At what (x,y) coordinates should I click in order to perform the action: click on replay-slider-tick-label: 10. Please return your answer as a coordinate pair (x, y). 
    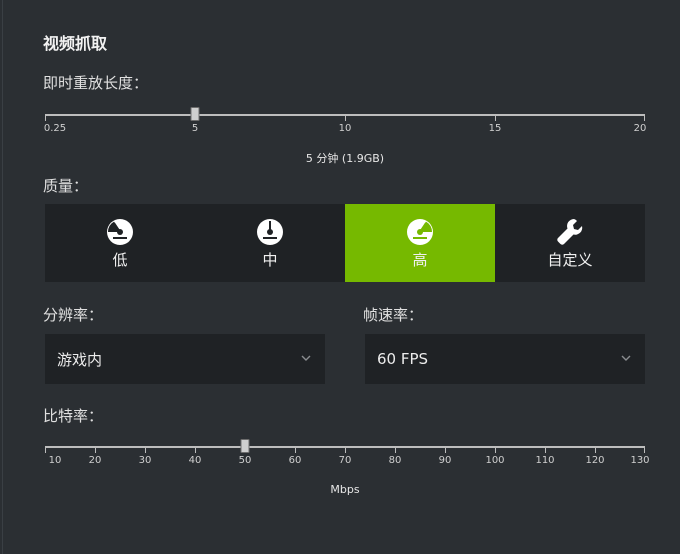
    Looking at the image, I should click on (345, 128).